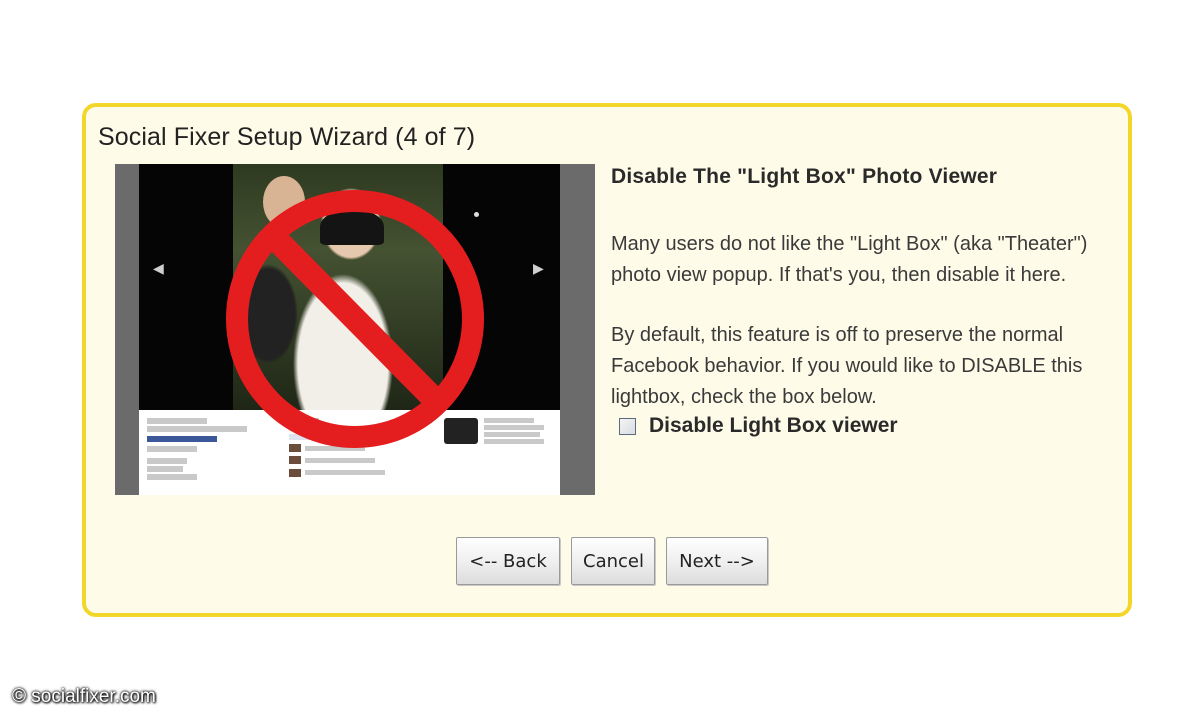  Describe the element at coordinates (627, 426) in the screenshot. I see `disable-lightbox-checkbox` at that location.